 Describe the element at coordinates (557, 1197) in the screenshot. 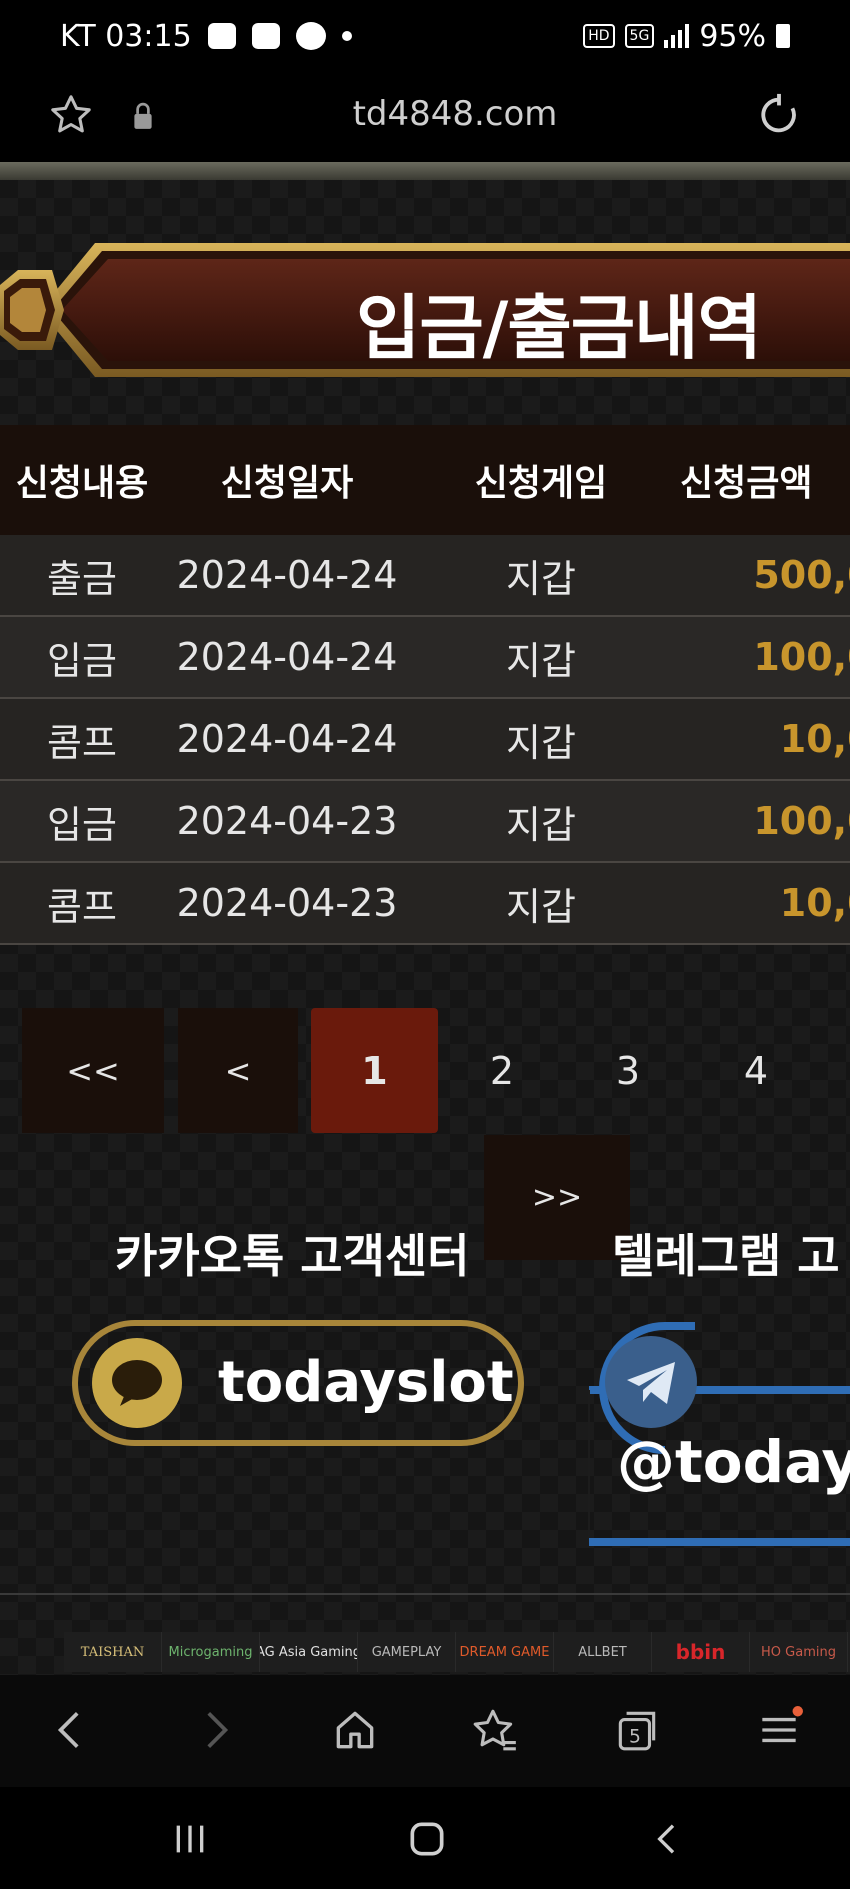

I see `page-last-button: >>` at that location.